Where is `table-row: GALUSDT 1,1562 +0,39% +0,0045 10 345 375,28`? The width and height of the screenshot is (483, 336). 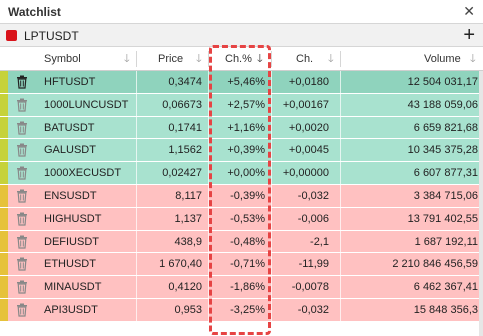 table-row: GALUSDT 1,1562 +0,39% +0,0045 10 345 375,28 is located at coordinates (241, 151).